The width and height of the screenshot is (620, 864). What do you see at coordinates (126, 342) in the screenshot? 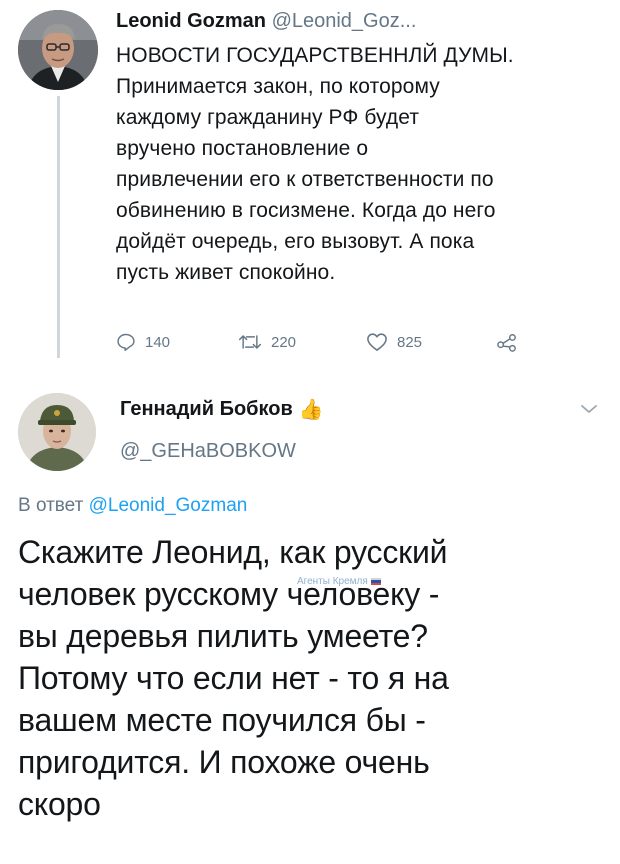
I see `reply-icon` at bounding box center [126, 342].